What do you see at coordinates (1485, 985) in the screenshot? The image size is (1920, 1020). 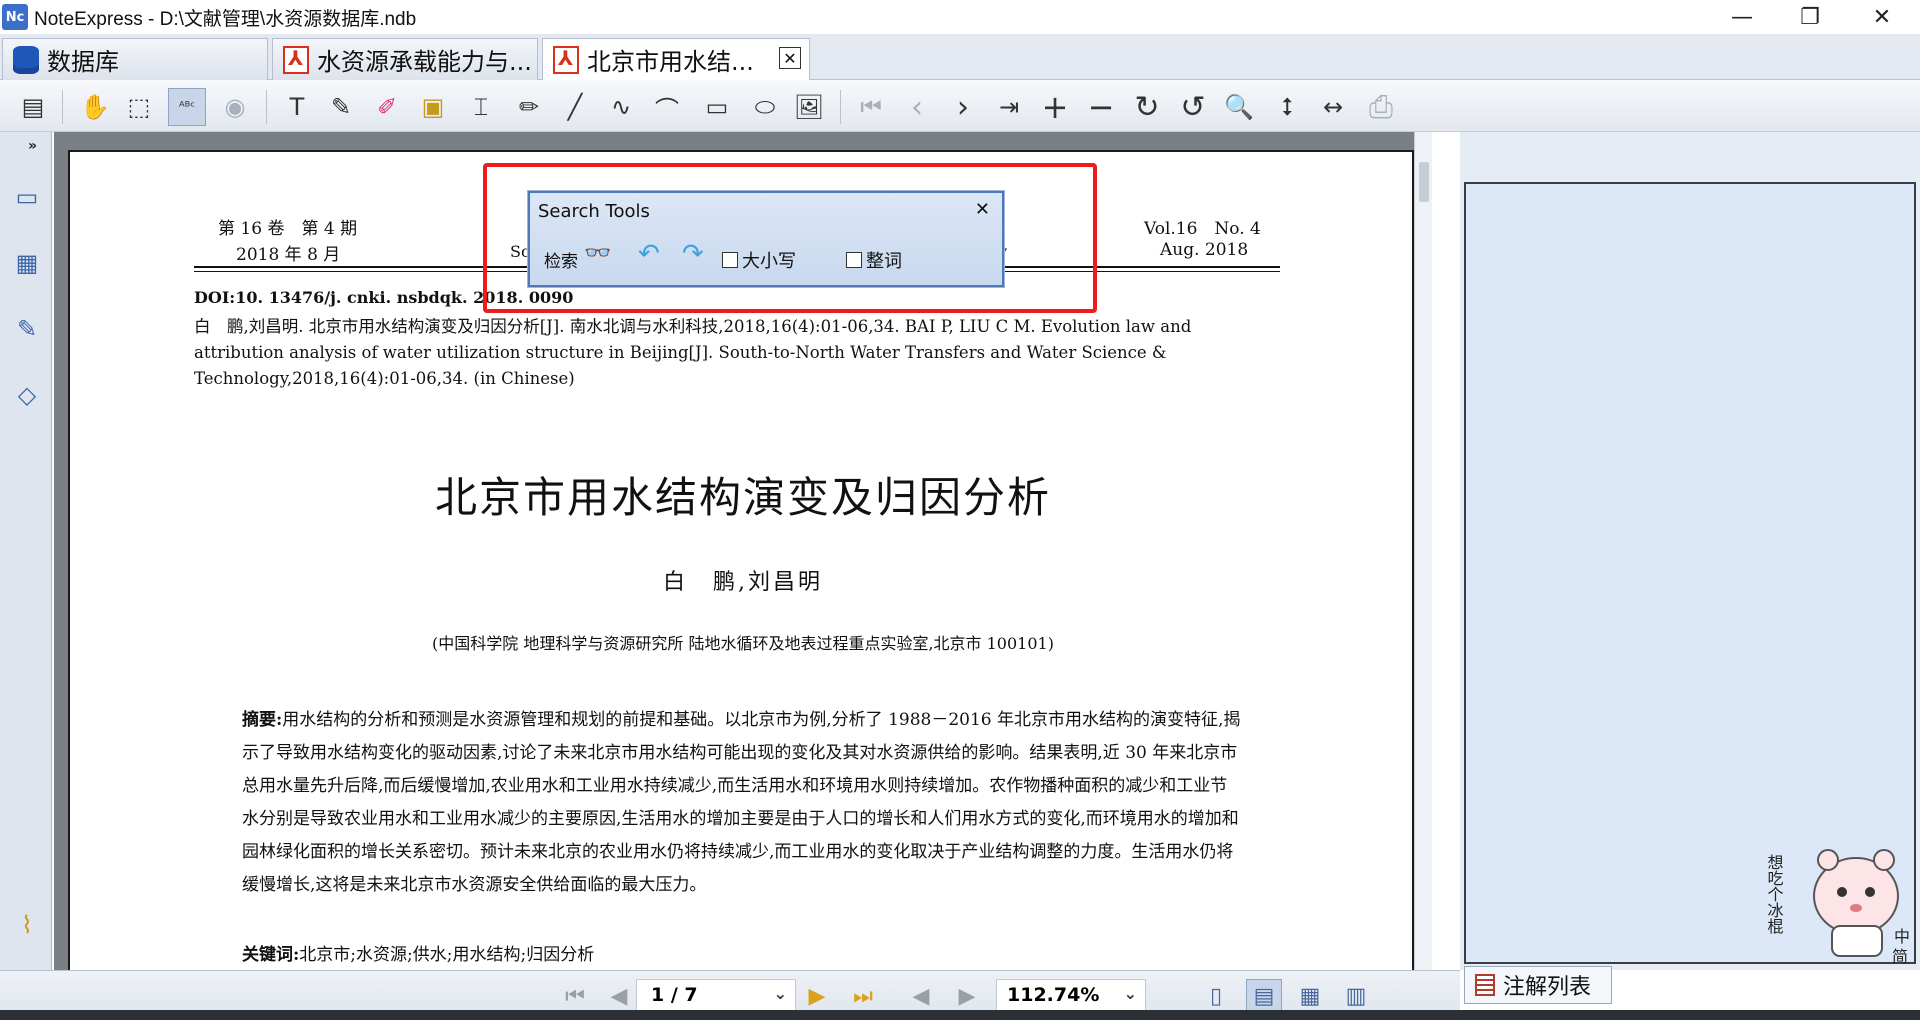 I see `annotation-list-icon` at bounding box center [1485, 985].